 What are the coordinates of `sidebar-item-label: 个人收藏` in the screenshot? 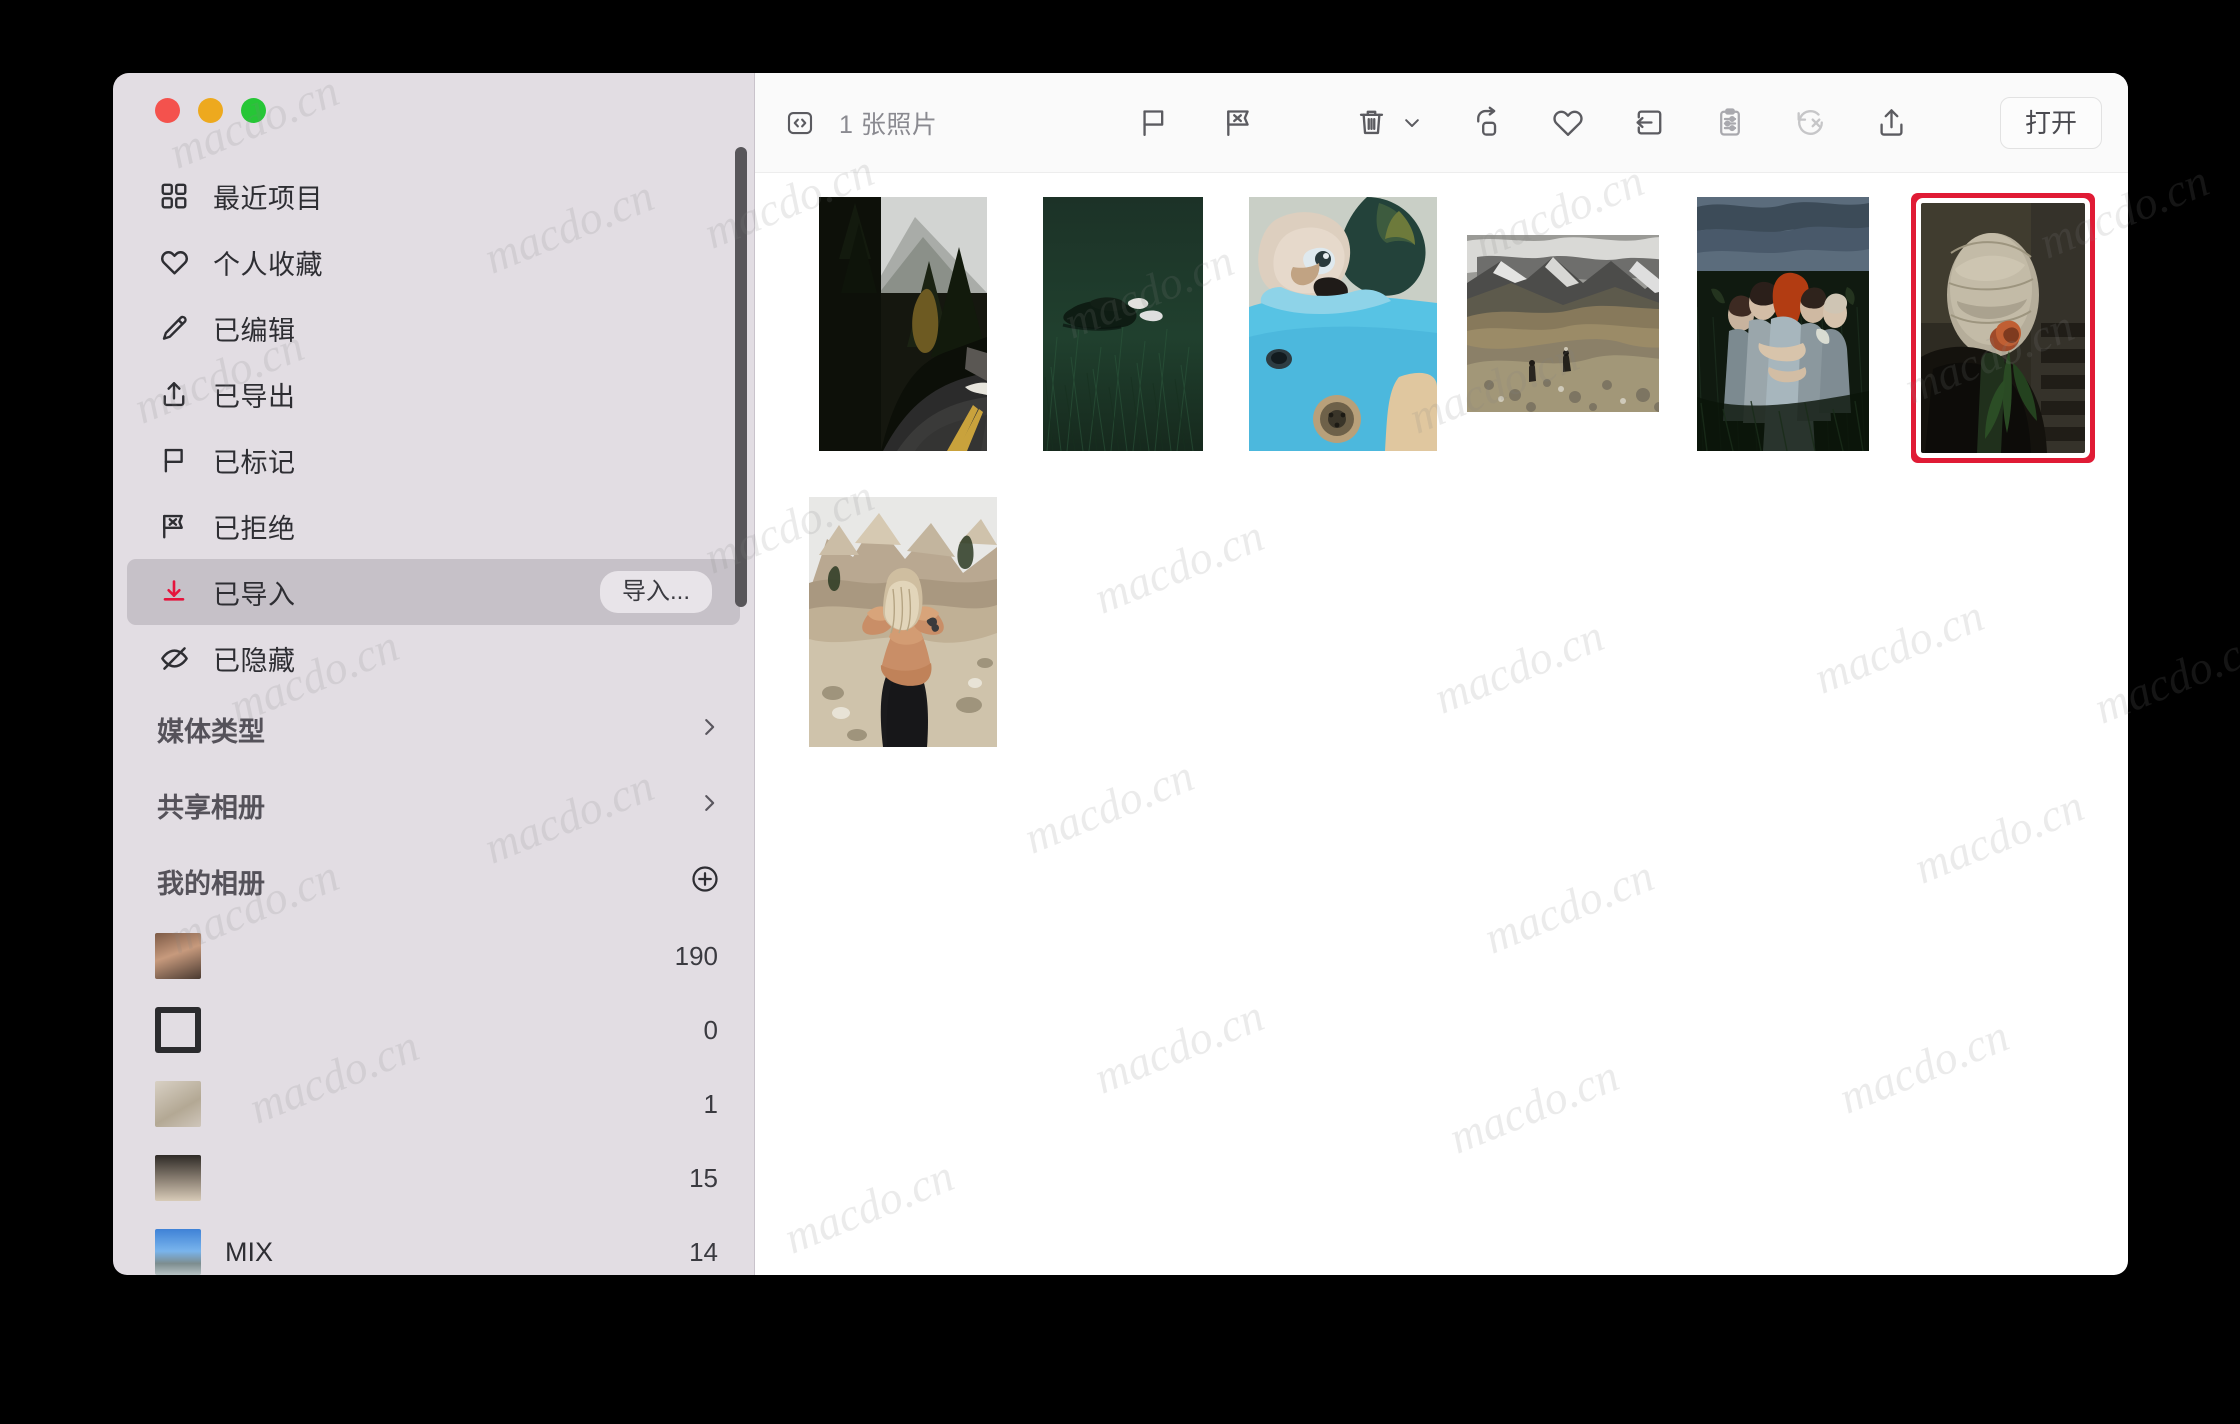 It's located at (268, 264).